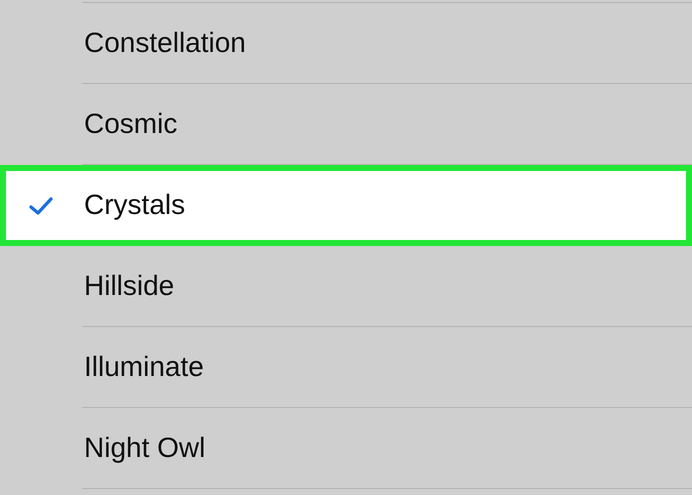 The image size is (692, 495). I want to click on ringtone-name: Constellation, so click(165, 43).